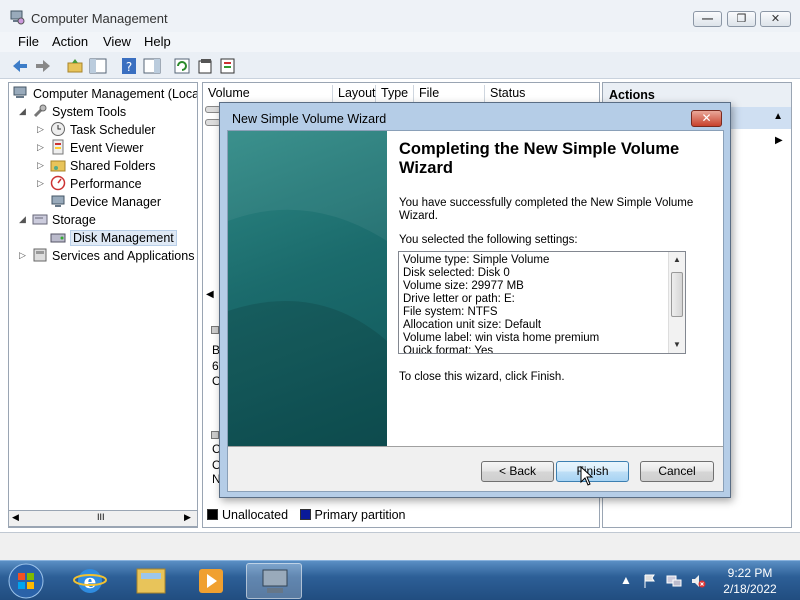 The height and width of the screenshot is (600, 800). I want to click on disk-icon, so click(215, 330).